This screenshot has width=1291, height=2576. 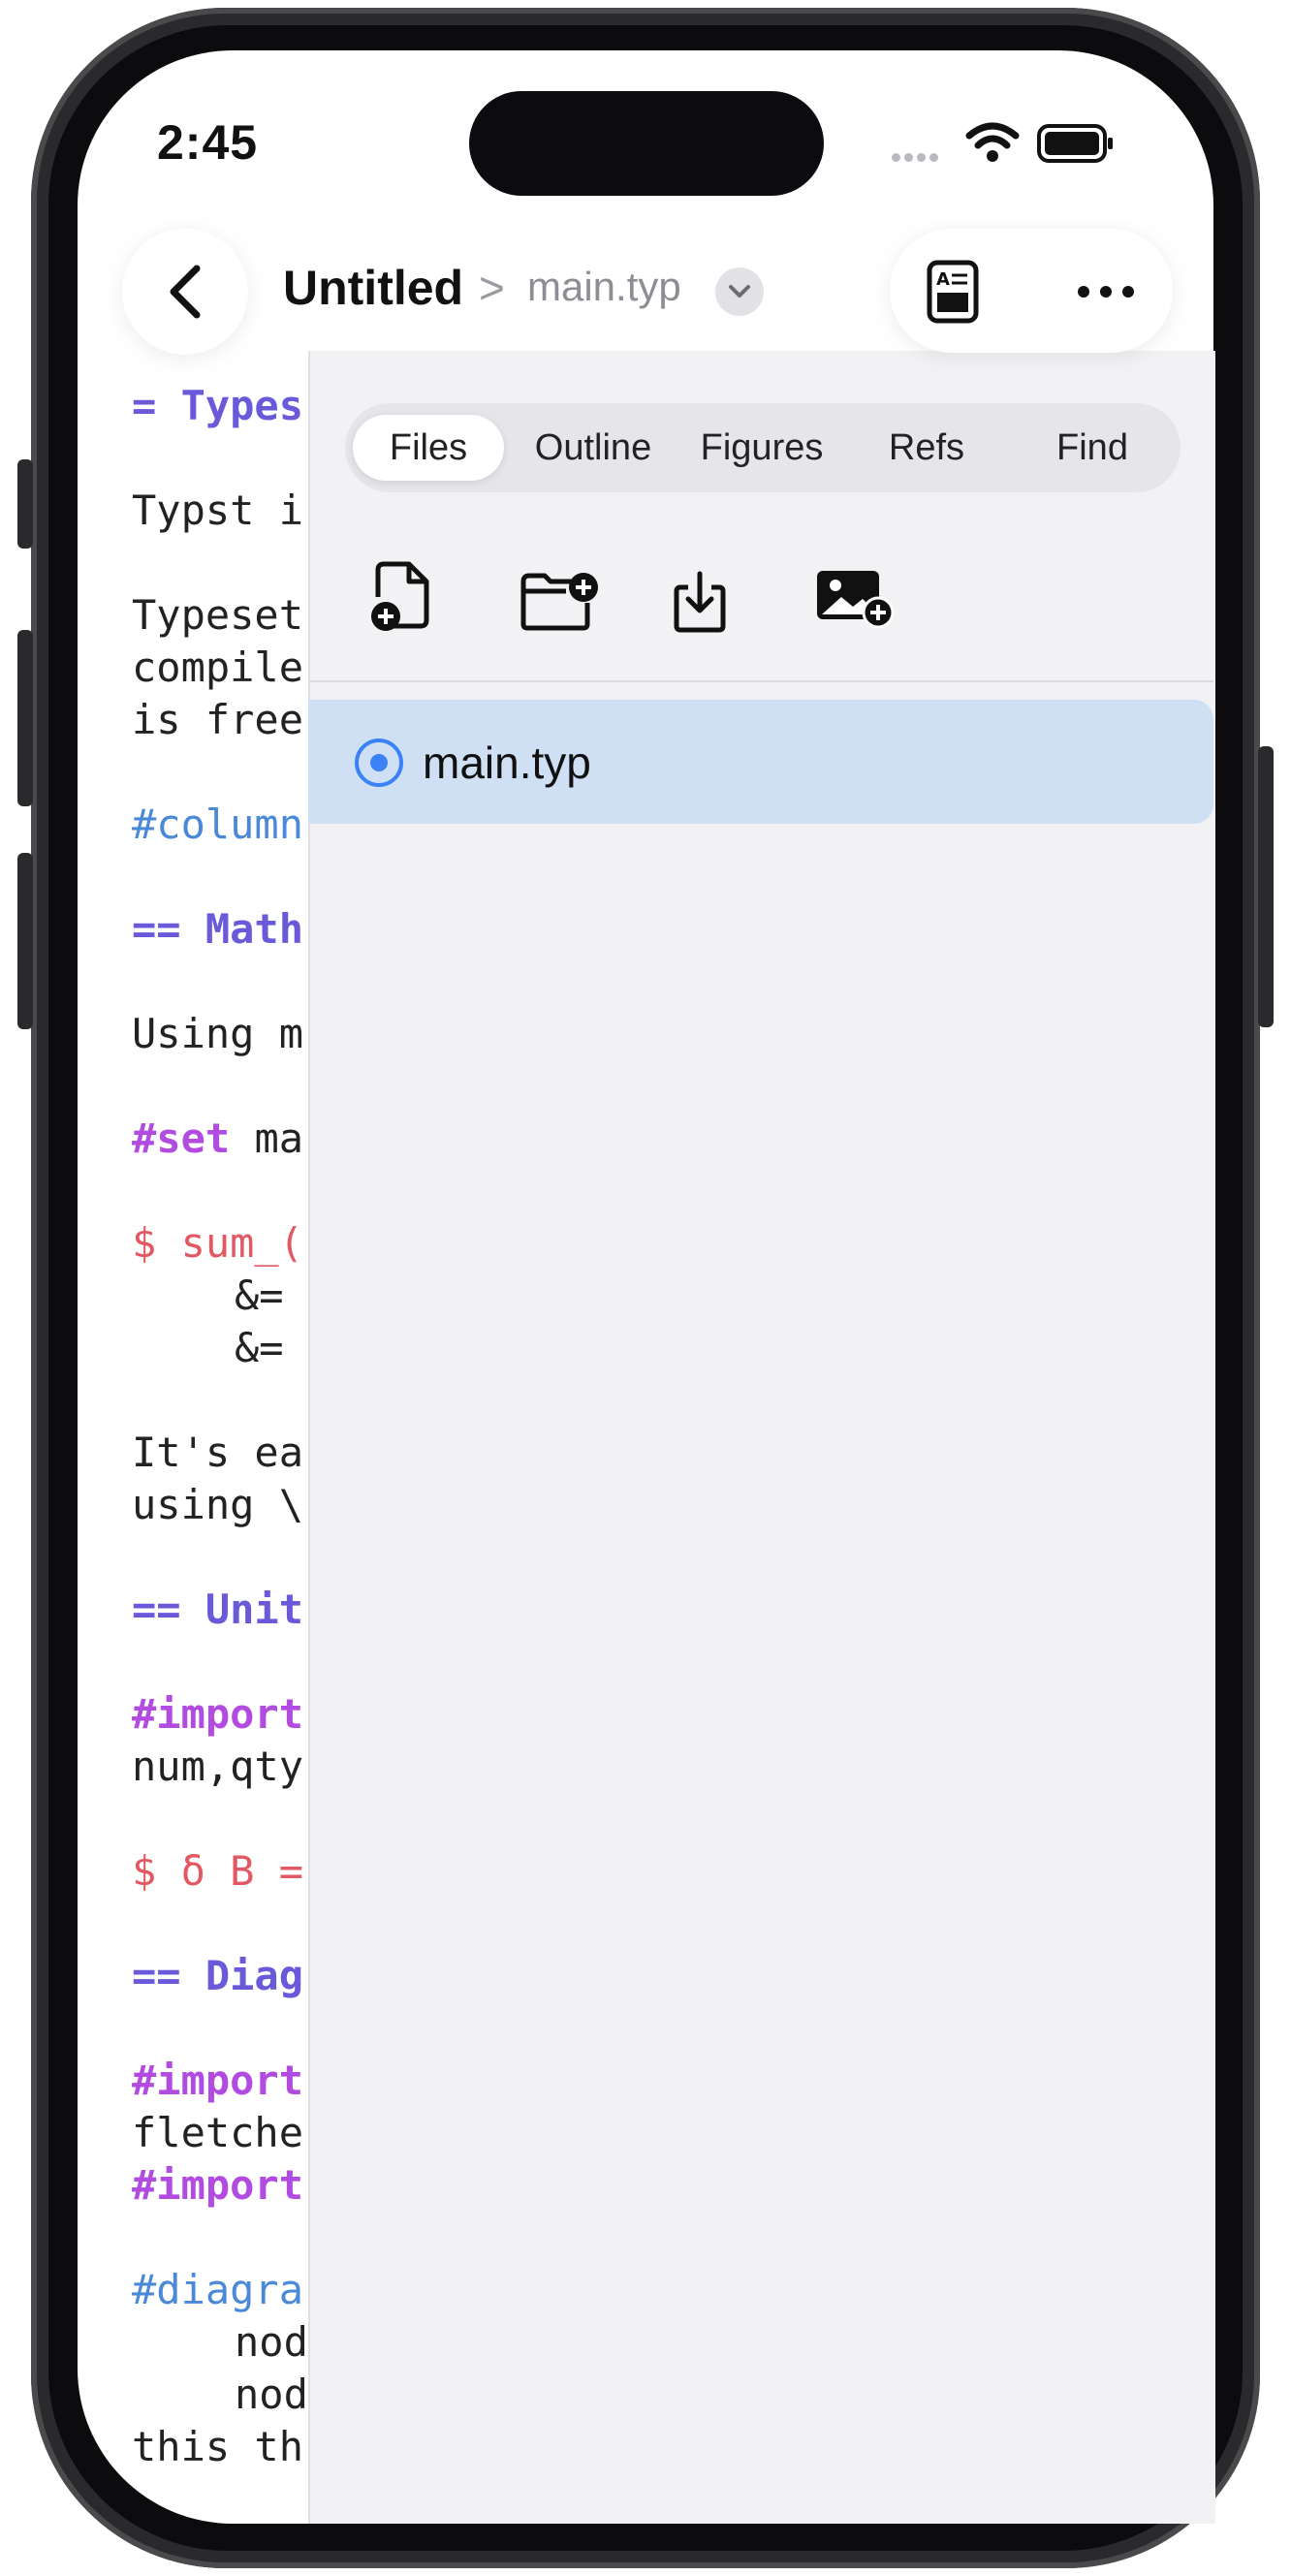 I want to click on code-line: this th, so click(x=218, y=2446).